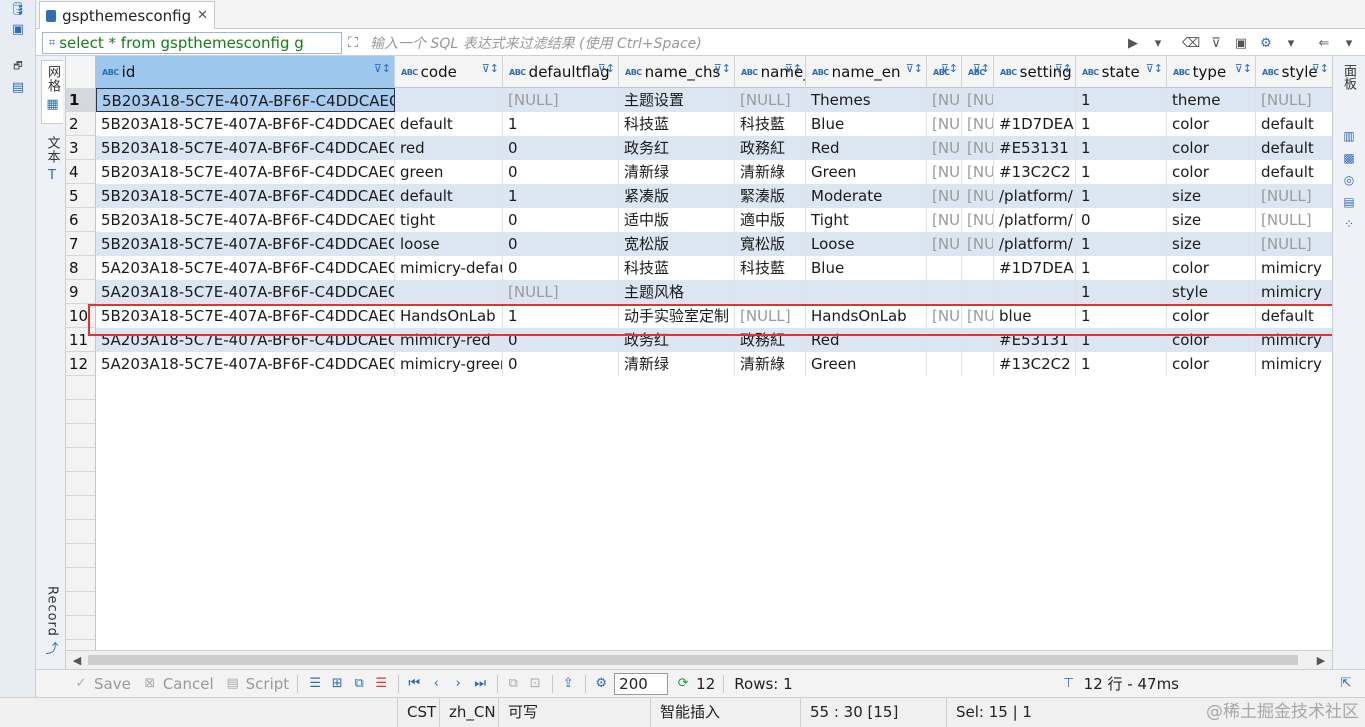 This screenshot has height=727, width=1365. What do you see at coordinates (754, 43) in the screenshot?
I see `filter-expression-field: ⛶ 输入一个 SQL 表达式来过滤结果 (使用 Ctrl+Space)` at bounding box center [754, 43].